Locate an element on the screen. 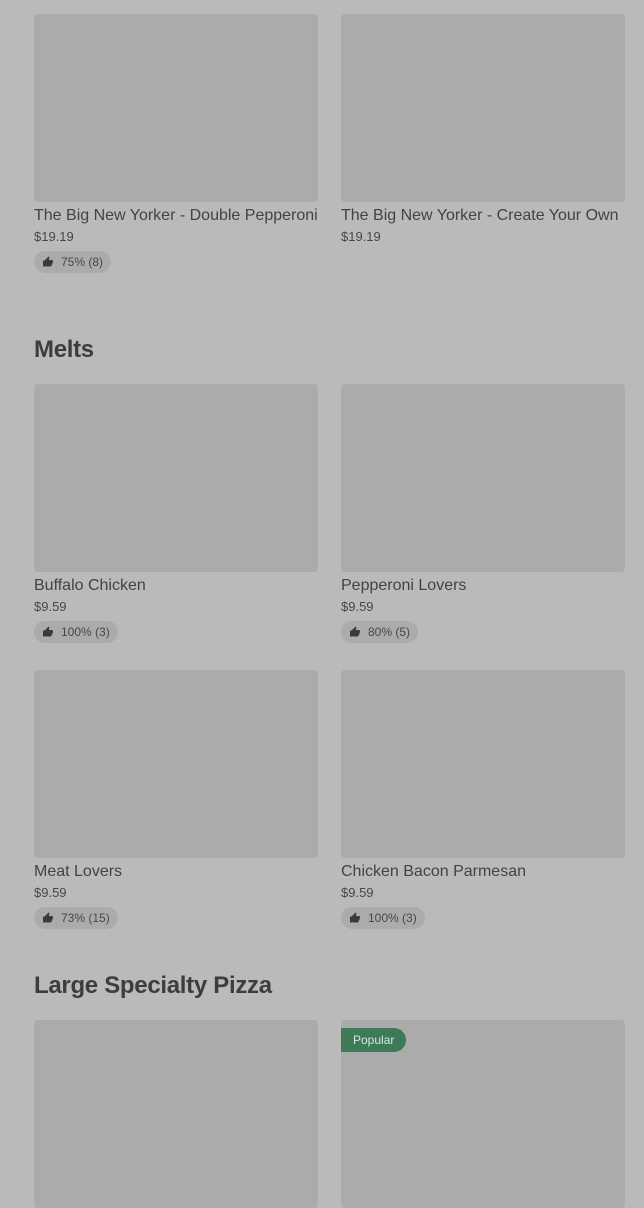 This screenshot has width=644, height=1208. menu-item-card: Pepperoni Lovers $9.59 80% (5) is located at coordinates (483, 513).